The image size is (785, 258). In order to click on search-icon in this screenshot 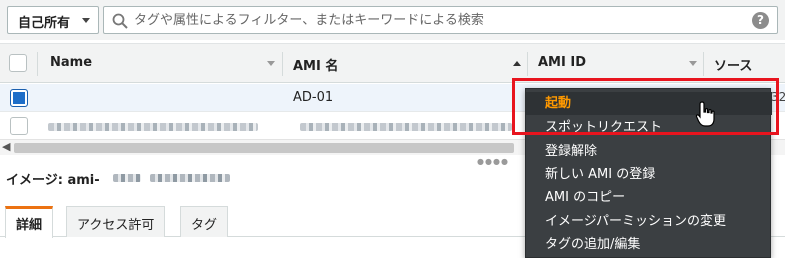, I will do `click(120, 21)`.